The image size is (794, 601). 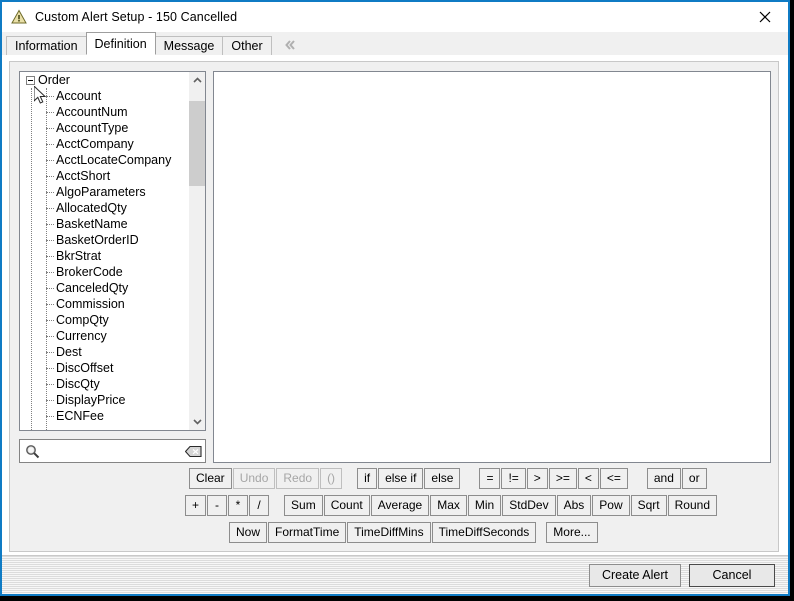 What do you see at coordinates (19, 17) in the screenshot?
I see `warning-triangle-icon` at bounding box center [19, 17].